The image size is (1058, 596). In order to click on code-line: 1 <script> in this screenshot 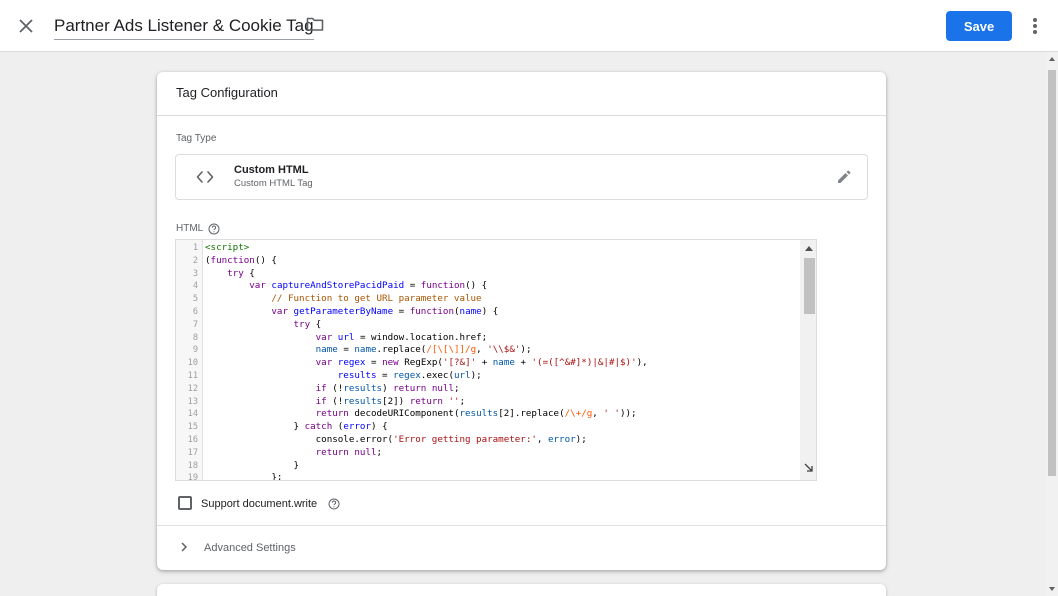, I will do `click(495, 248)`.